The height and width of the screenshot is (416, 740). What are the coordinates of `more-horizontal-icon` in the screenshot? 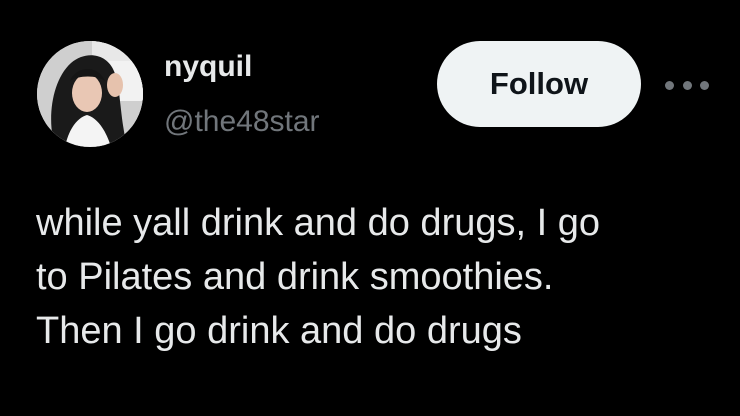 It's located at (687, 85).